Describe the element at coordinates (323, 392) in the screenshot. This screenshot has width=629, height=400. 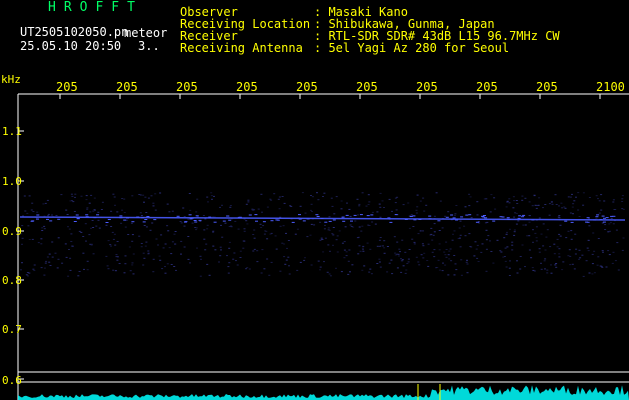
I see `bottom-level-trace` at that location.